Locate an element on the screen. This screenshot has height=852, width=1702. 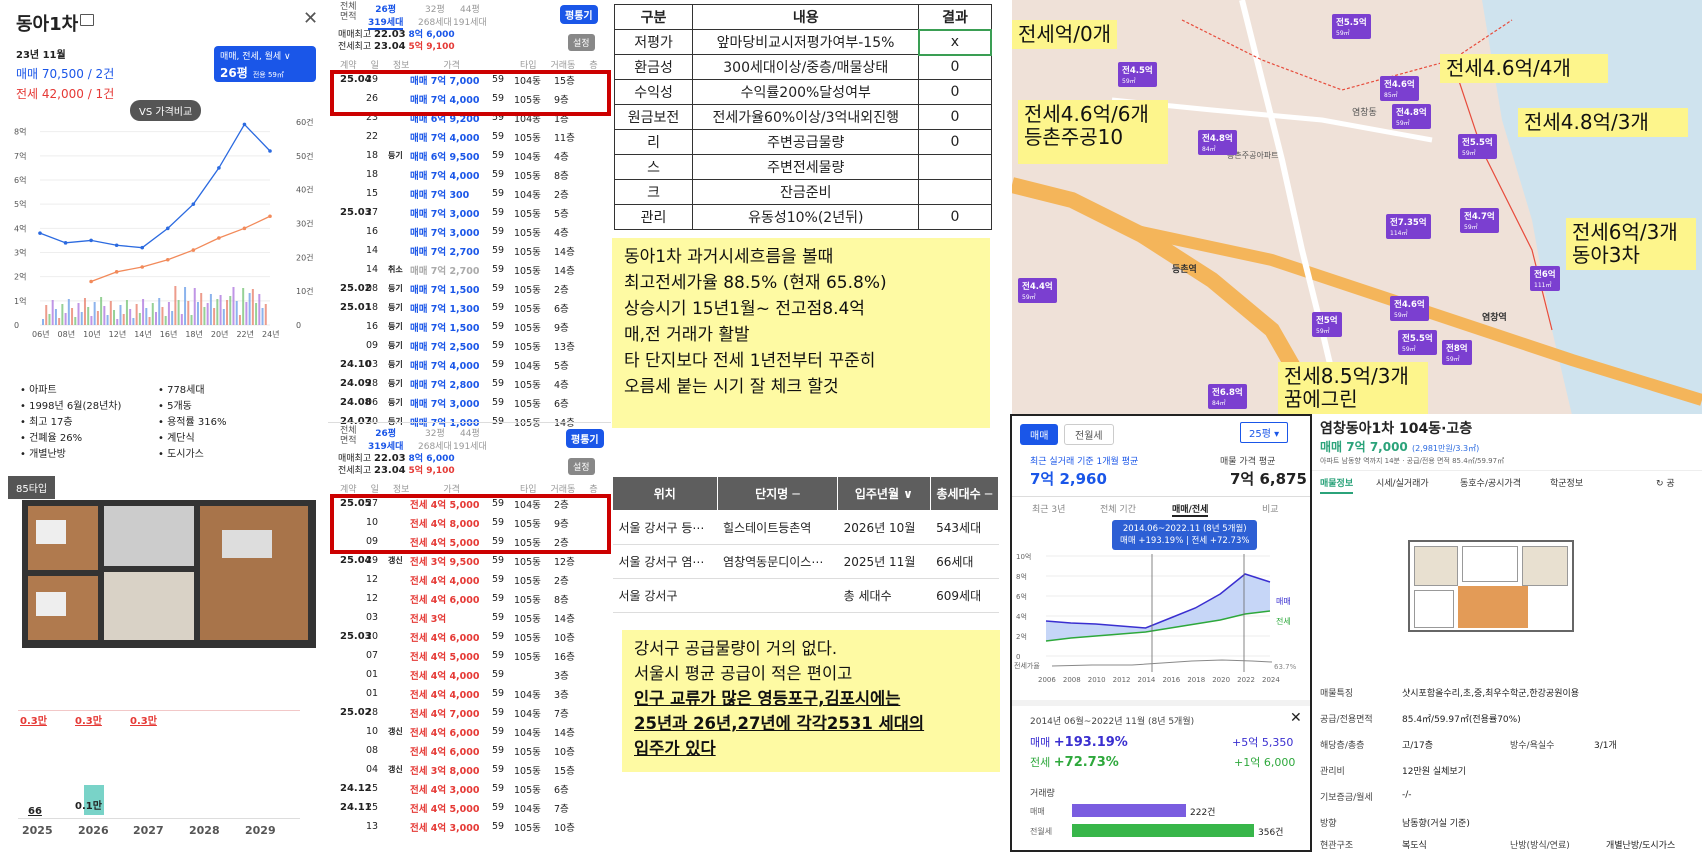
detail-key: 공급/전용면적 is located at coordinates (1346, 720).